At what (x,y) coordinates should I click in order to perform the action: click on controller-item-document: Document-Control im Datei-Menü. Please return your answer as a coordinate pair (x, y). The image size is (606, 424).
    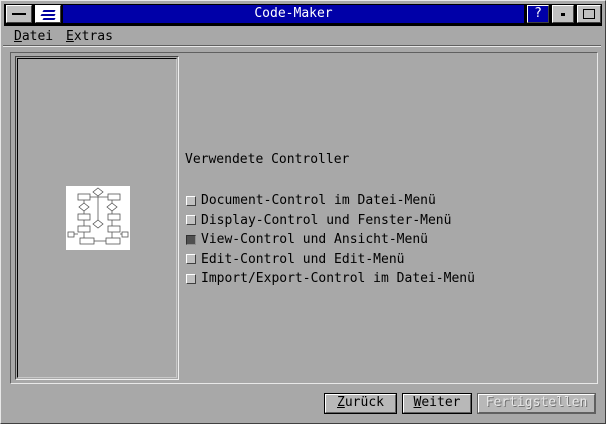
    Looking at the image, I should click on (330, 201).